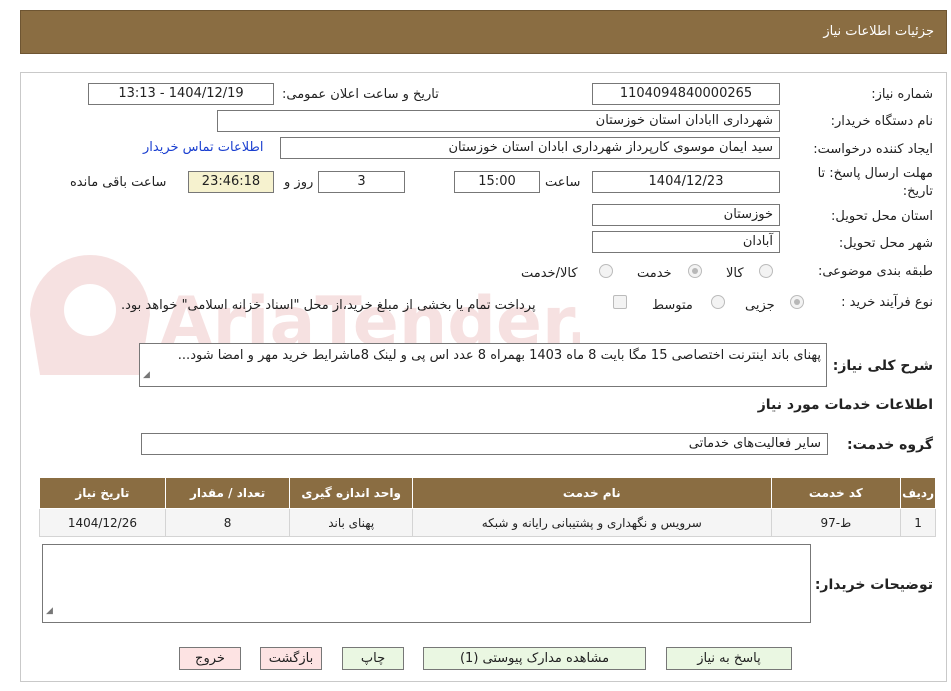  What do you see at coordinates (686, 182) in the screenshot?
I see `deadline-date-field: 1404/12/23` at bounding box center [686, 182].